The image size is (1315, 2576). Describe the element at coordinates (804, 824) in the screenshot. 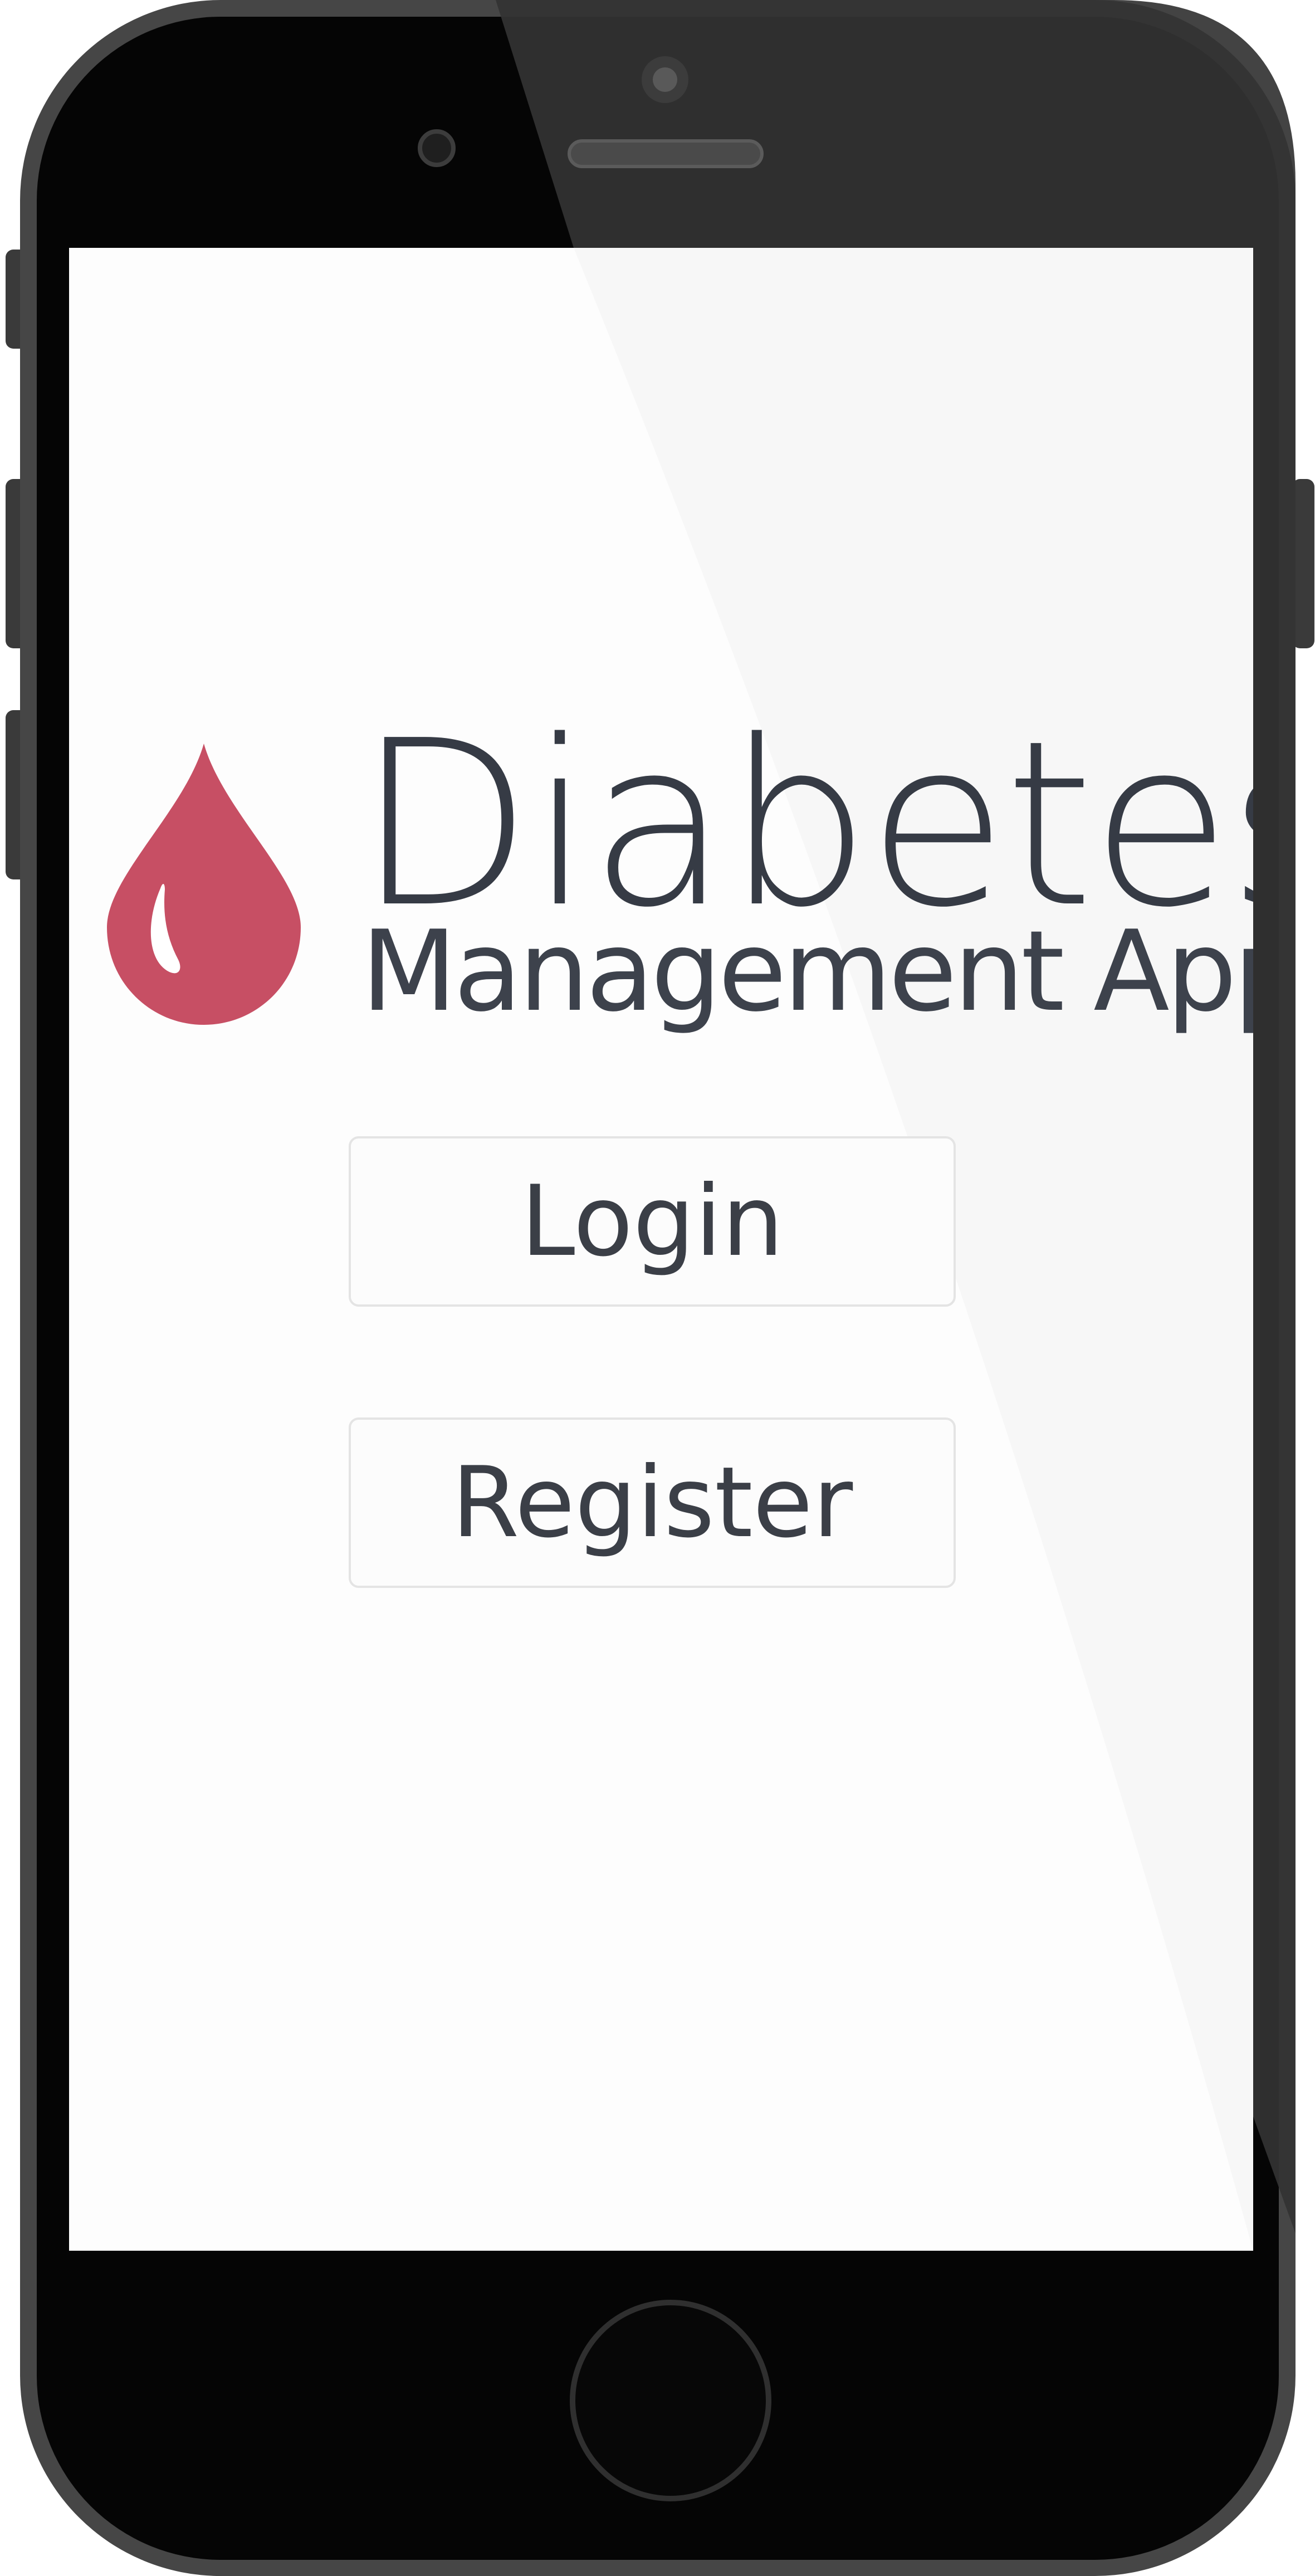

I see `app-title: Diabetes` at that location.